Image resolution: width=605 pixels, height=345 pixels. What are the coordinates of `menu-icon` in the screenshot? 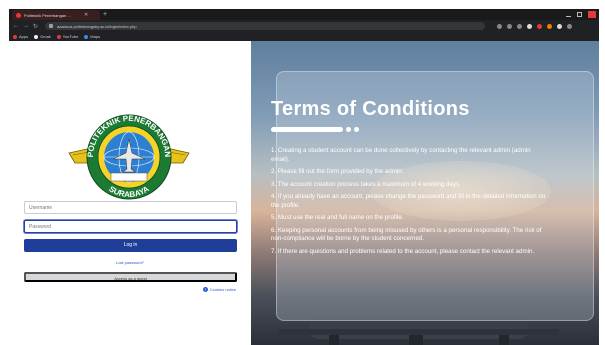 It's located at (569, 26).